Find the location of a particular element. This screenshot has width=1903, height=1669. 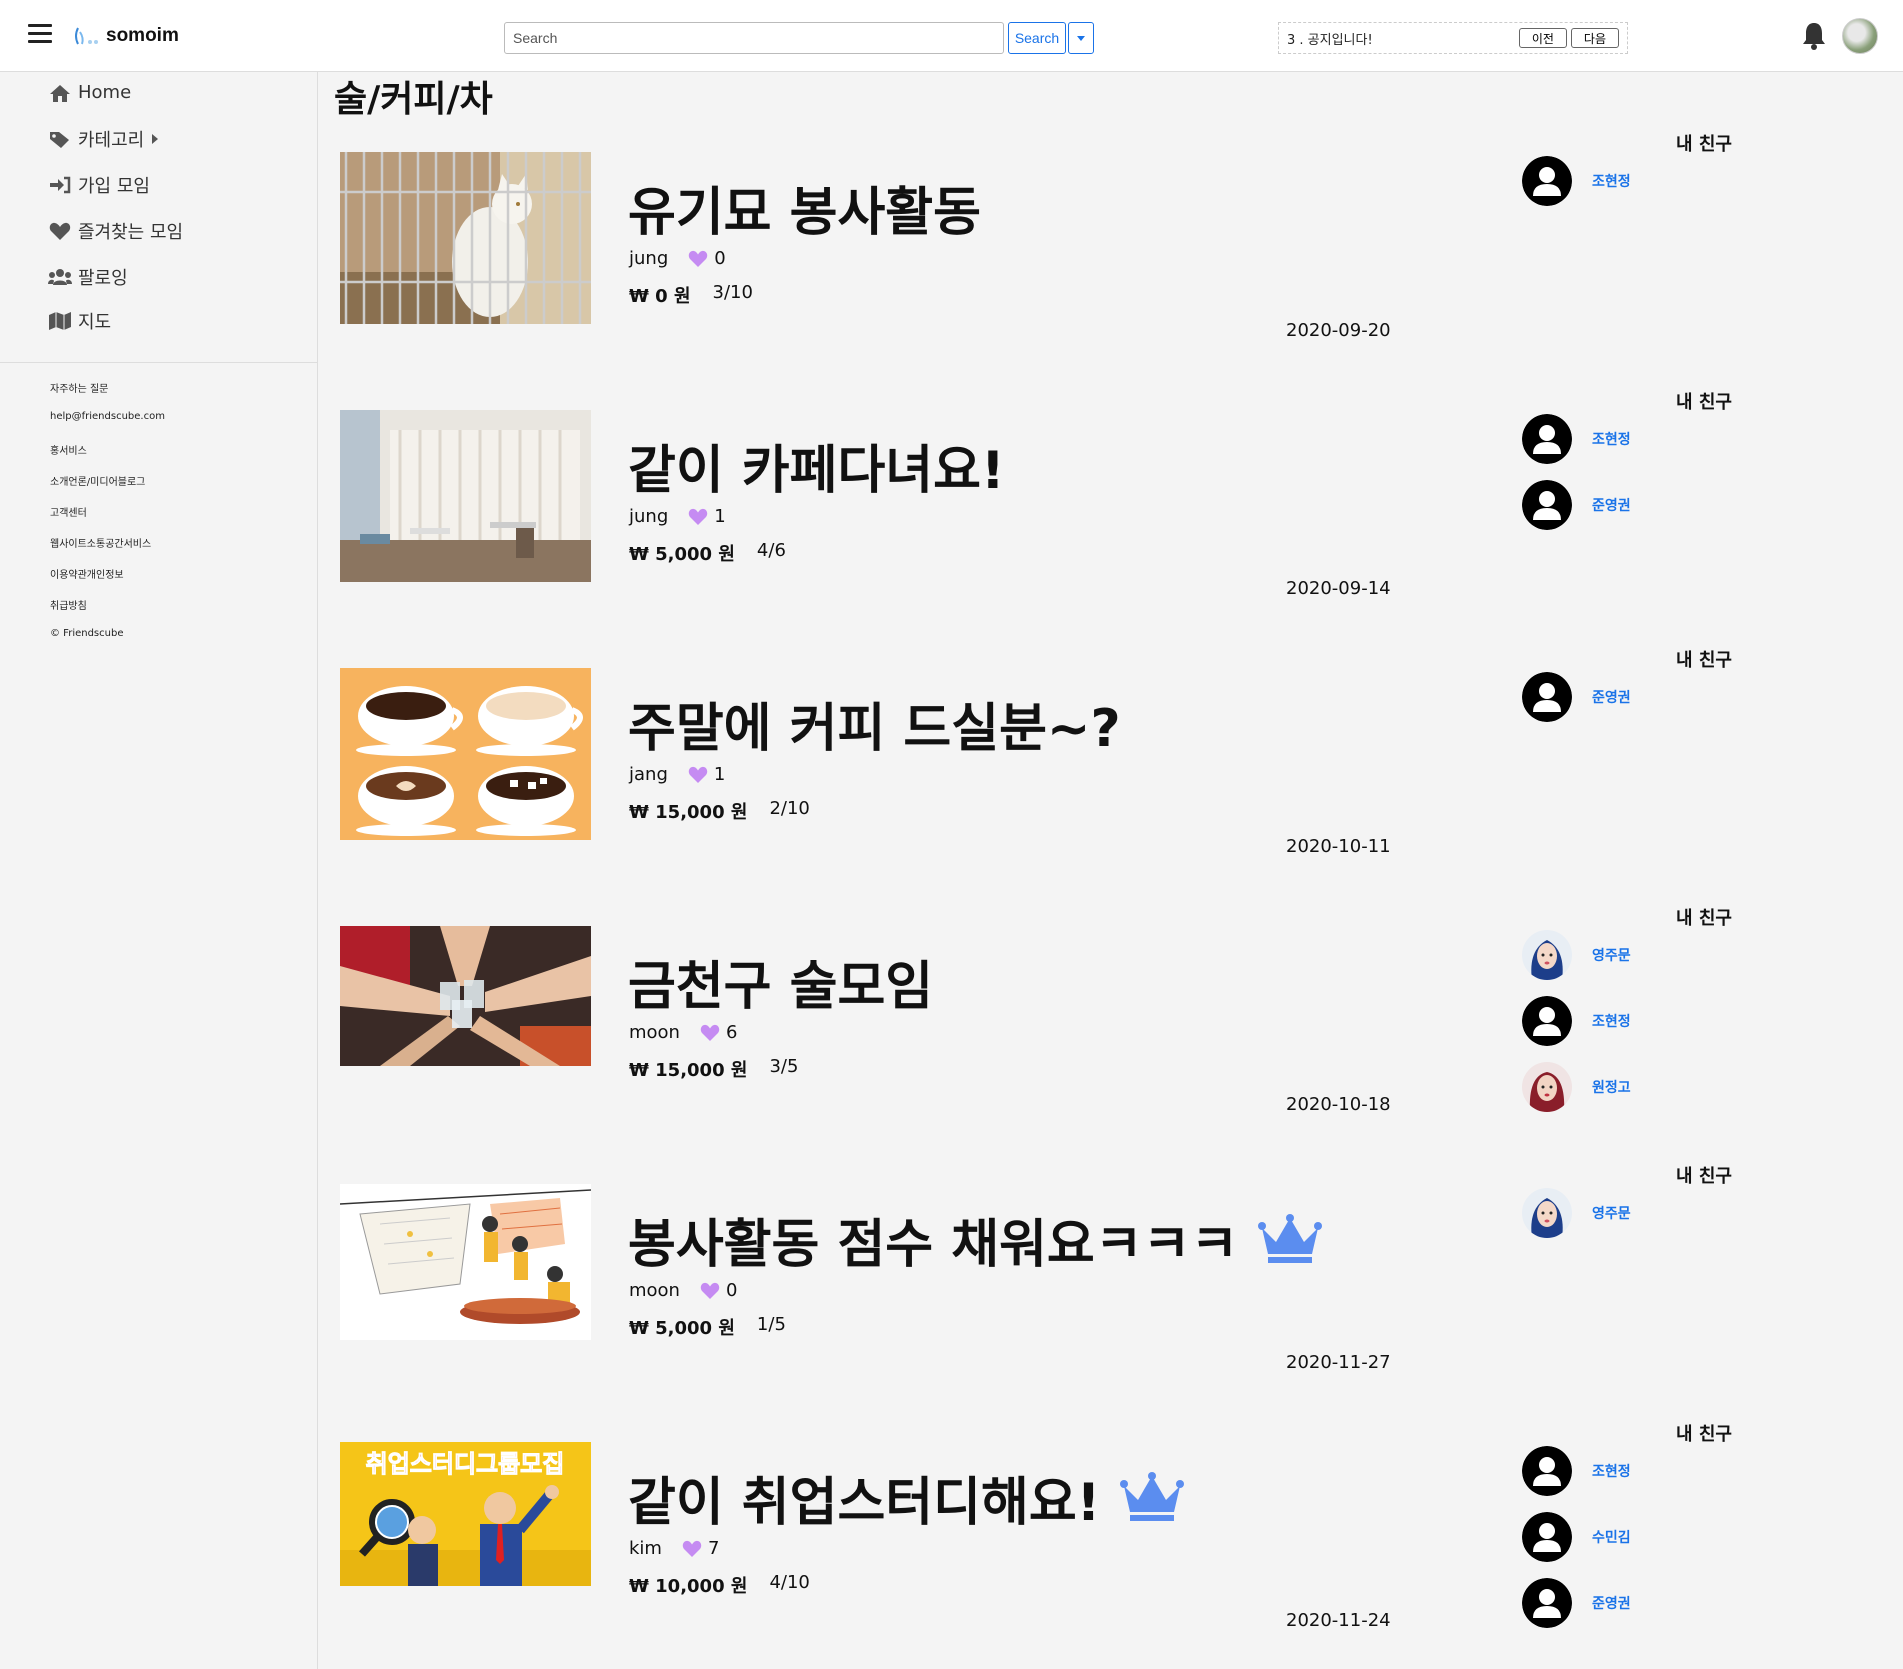

group-title: 주말에 커피 드실분~? is located at coordinates (874, 723).